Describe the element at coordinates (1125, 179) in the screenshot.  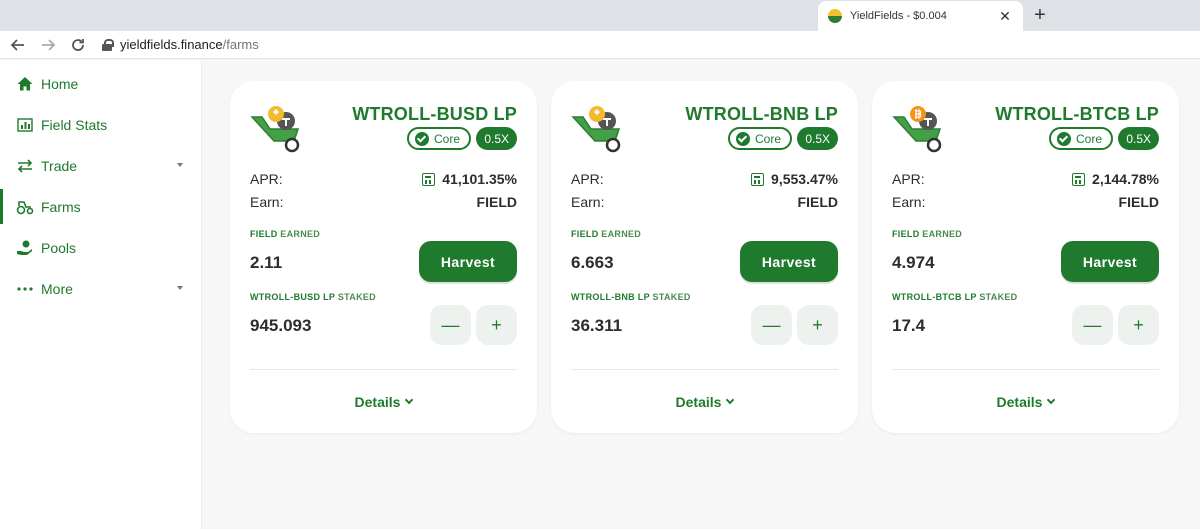
I see `apr-number: 2,144.78%` at that location.